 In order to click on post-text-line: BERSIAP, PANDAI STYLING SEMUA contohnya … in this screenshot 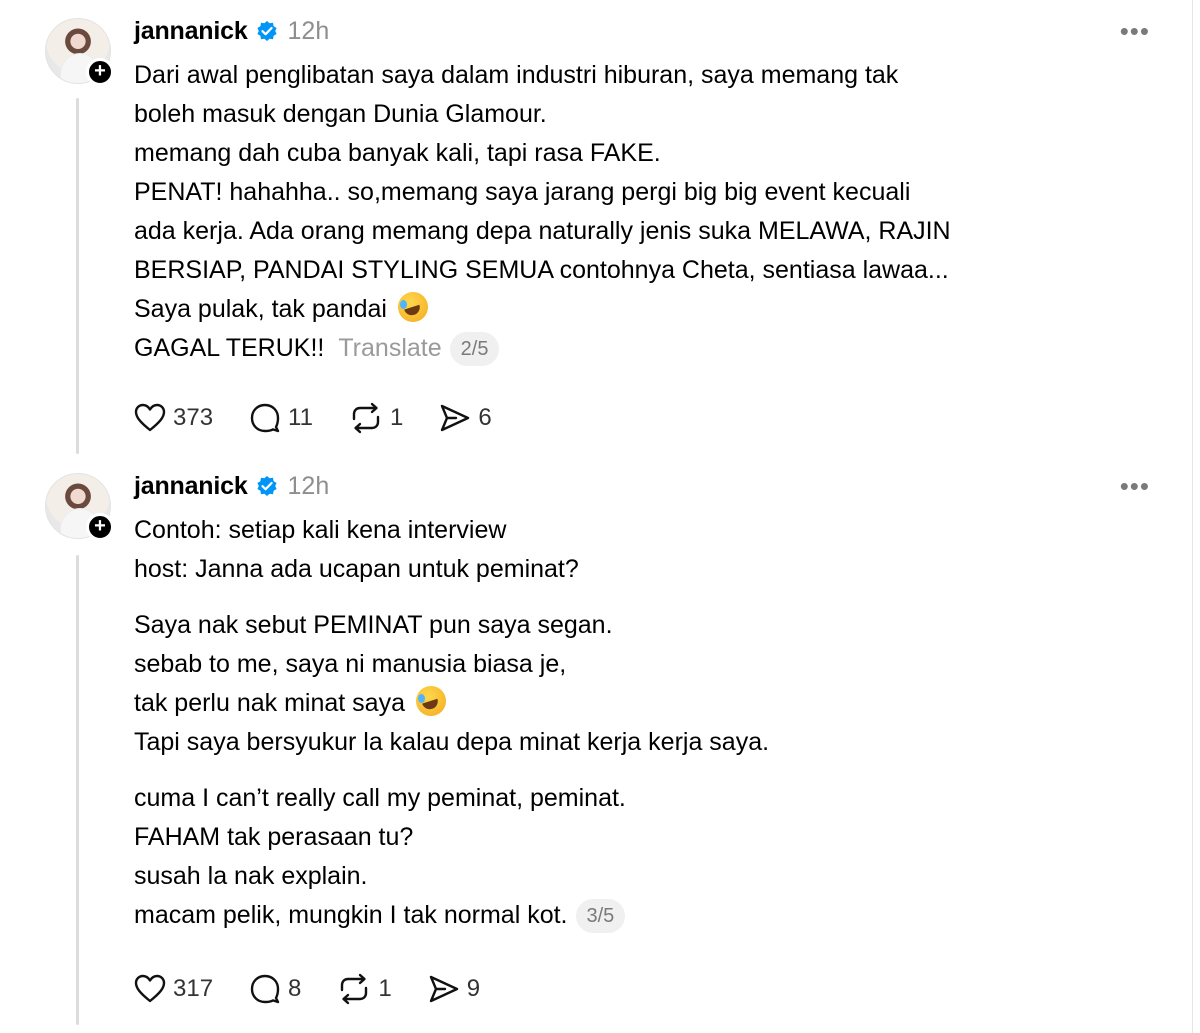, I will do `click(541, 270)`.